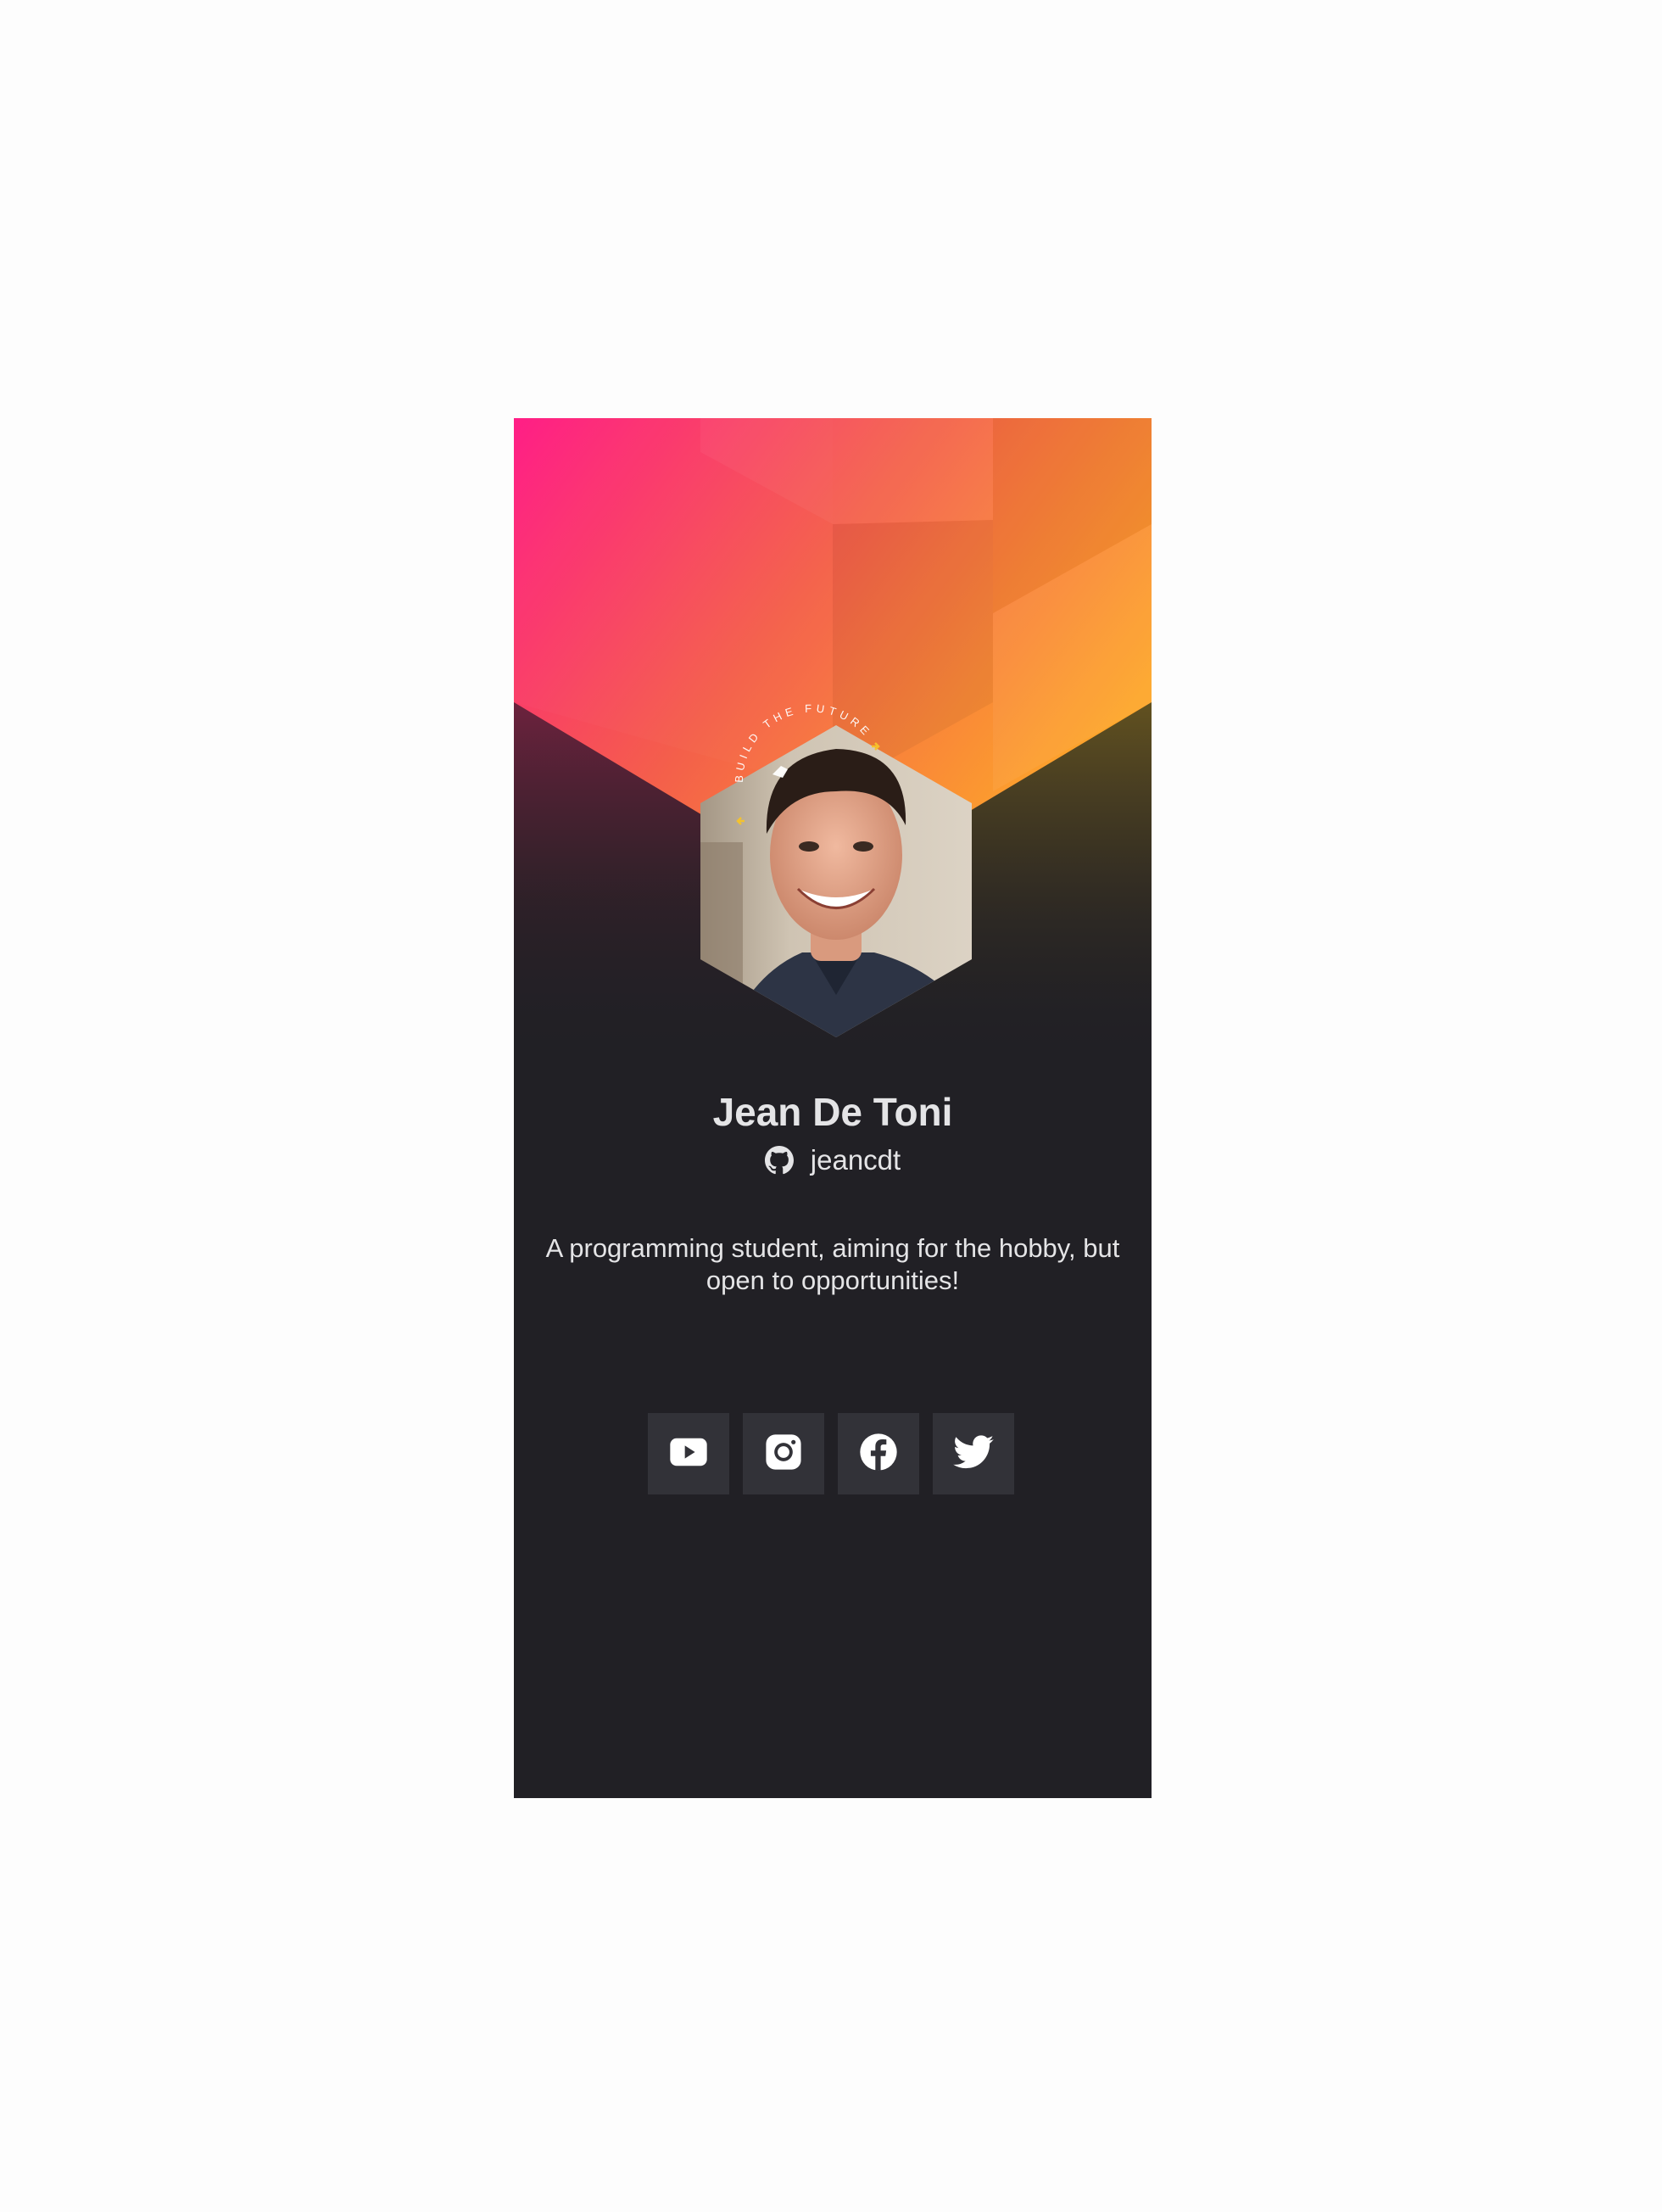 The width and height of the screenshot is (1662, 2212). I want to click on facebook-icon, so click(878, 1454).